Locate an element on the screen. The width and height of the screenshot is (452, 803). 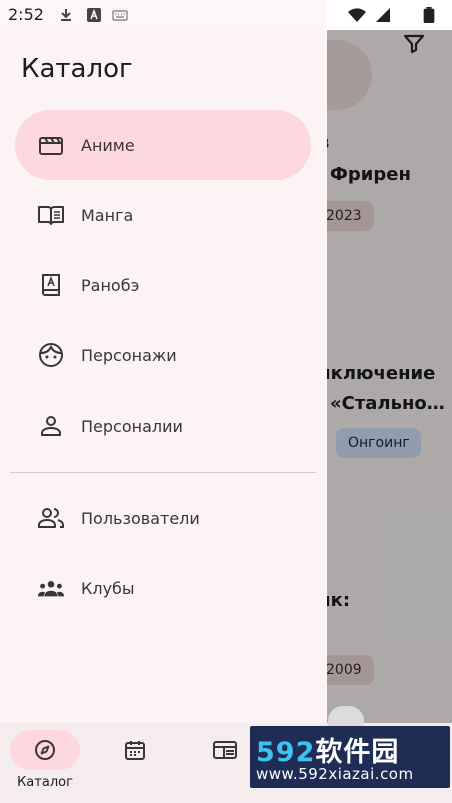
drawer-item-label: Персонажи is located at coordinates (129, 355).